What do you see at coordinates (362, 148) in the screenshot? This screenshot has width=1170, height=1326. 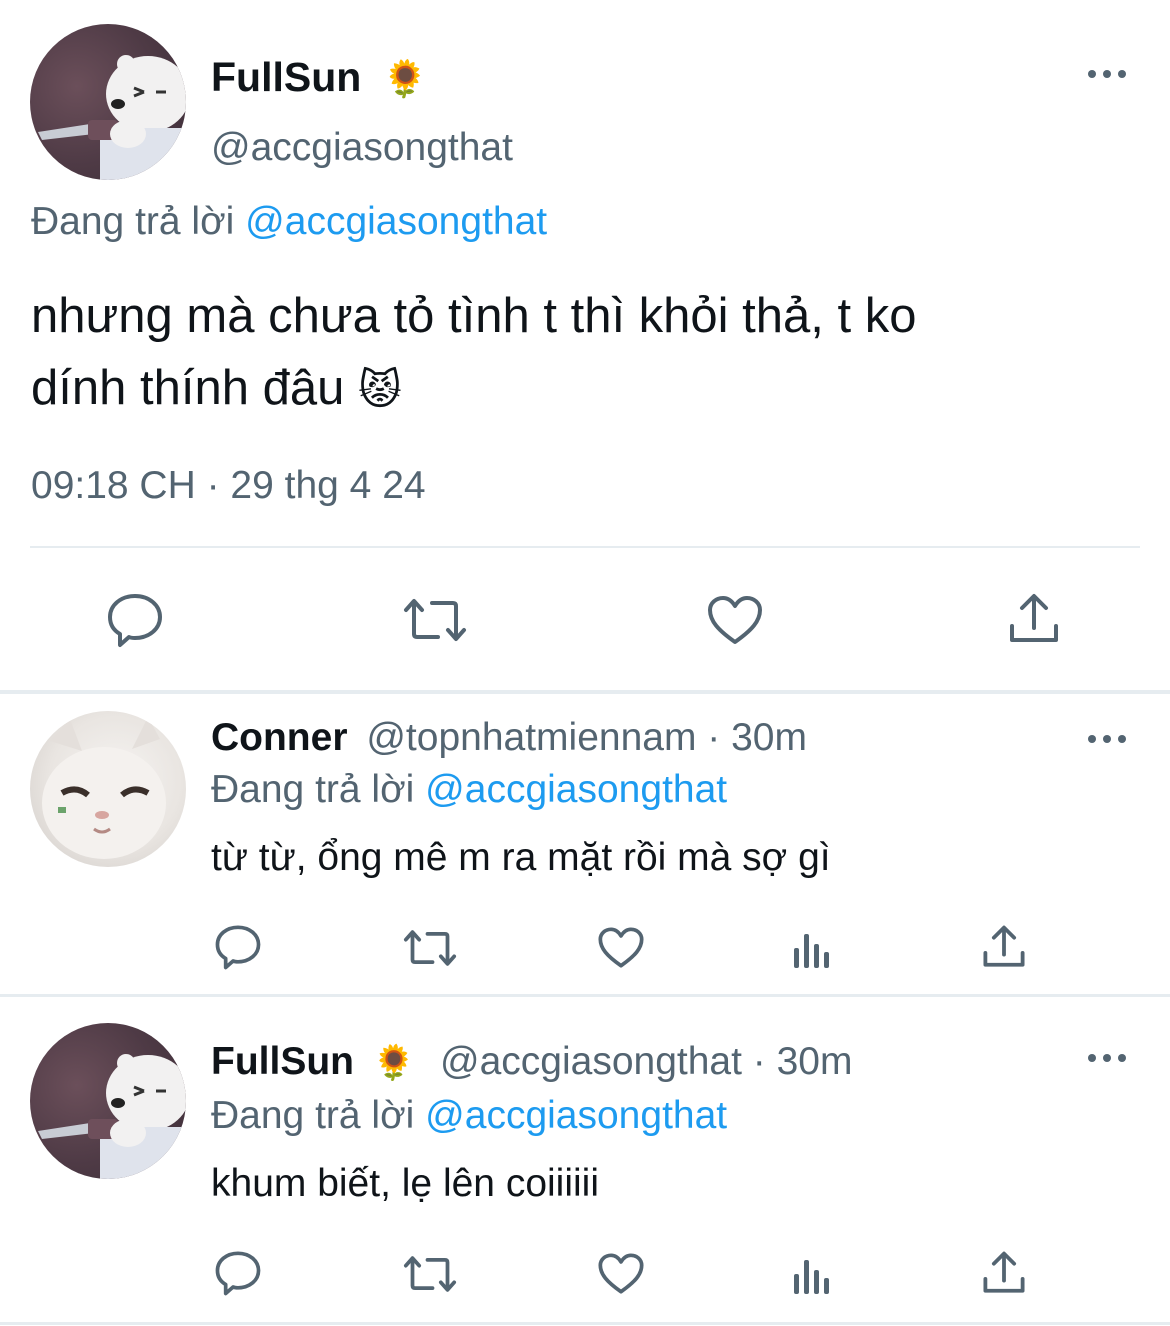 I see `handle: @accgiasongthat` at bounding box center [362, 148].